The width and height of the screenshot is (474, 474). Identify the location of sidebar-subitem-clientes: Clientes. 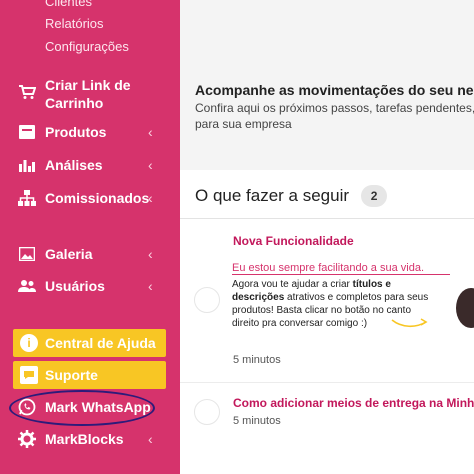
(68, 4).